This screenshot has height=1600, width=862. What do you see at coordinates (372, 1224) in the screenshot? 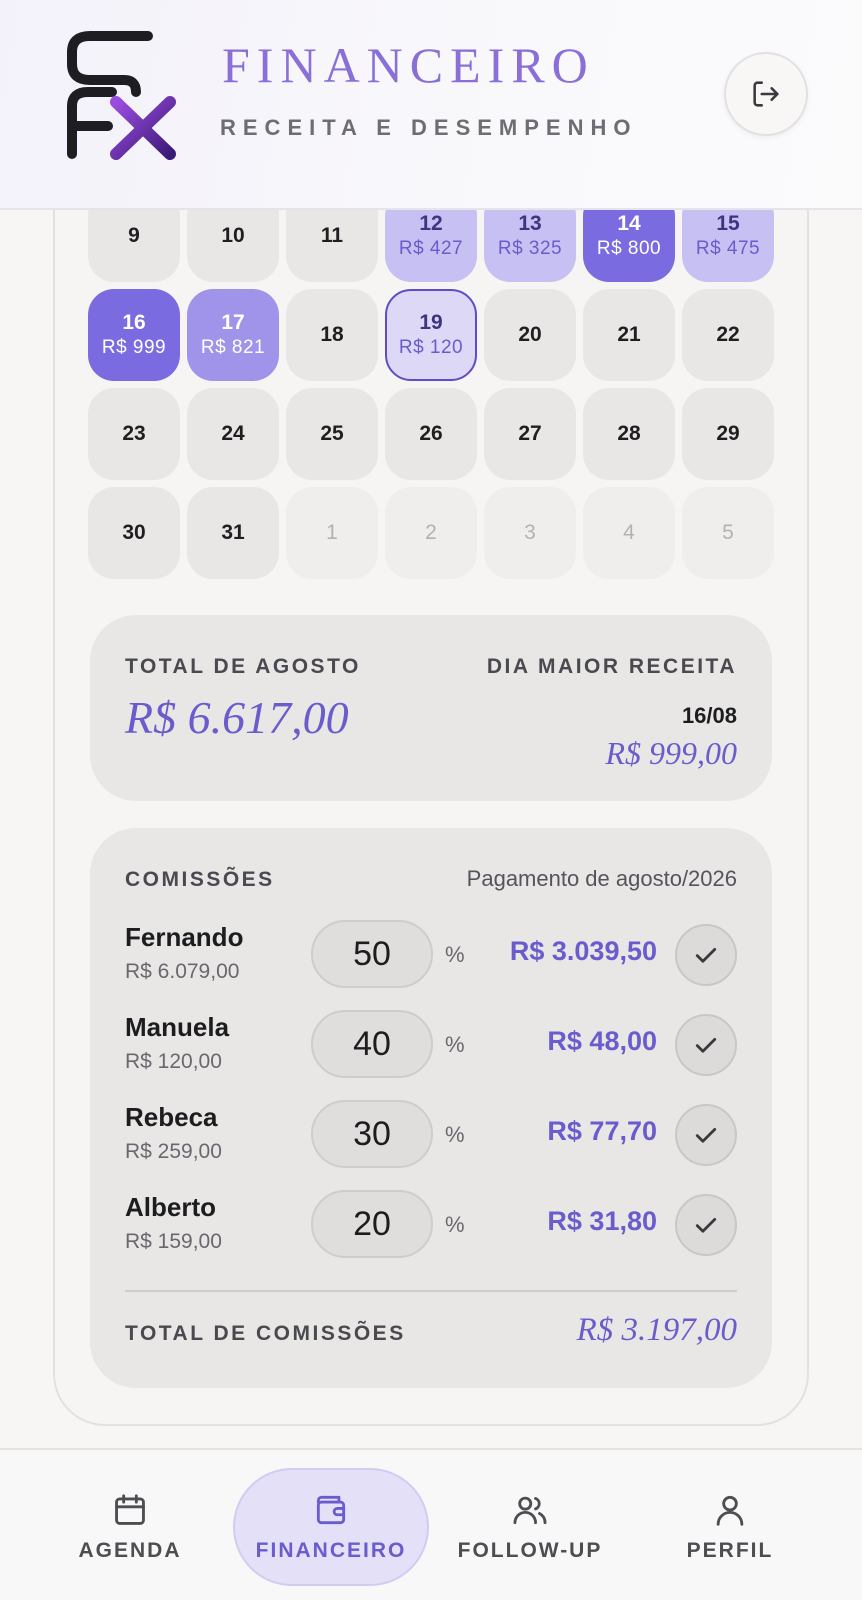
I see `commission-percent-input: 20` at bounding box center [372, 1224].